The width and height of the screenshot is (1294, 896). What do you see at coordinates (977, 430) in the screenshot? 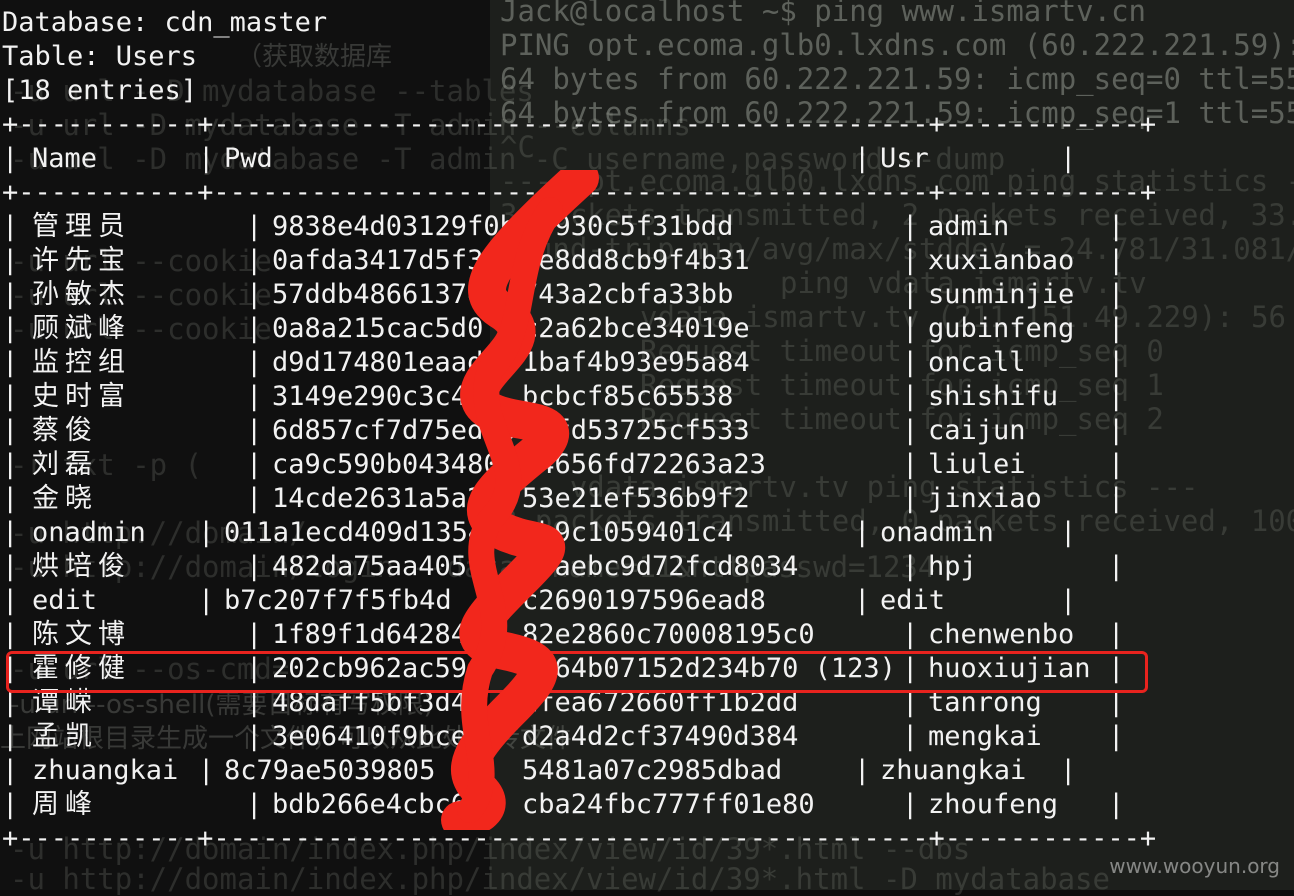
I see `cell-usr: caijun` at bounding box center [977, 430].